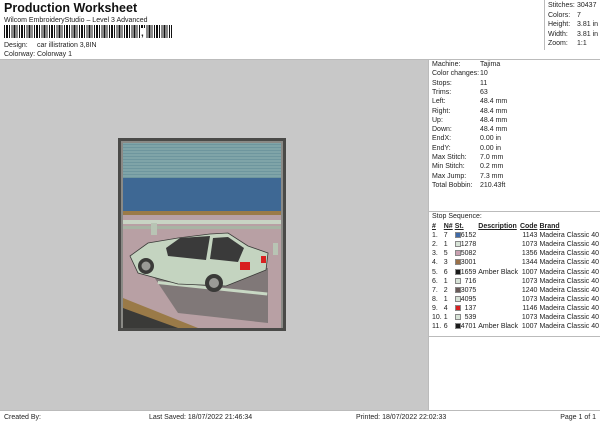 The image size is (600, 424). What do you see at coordinates (466, 138) in the screenshot?
I see `machine-info-row: EndX: 0.00 in` at bounding box center [466, 138].